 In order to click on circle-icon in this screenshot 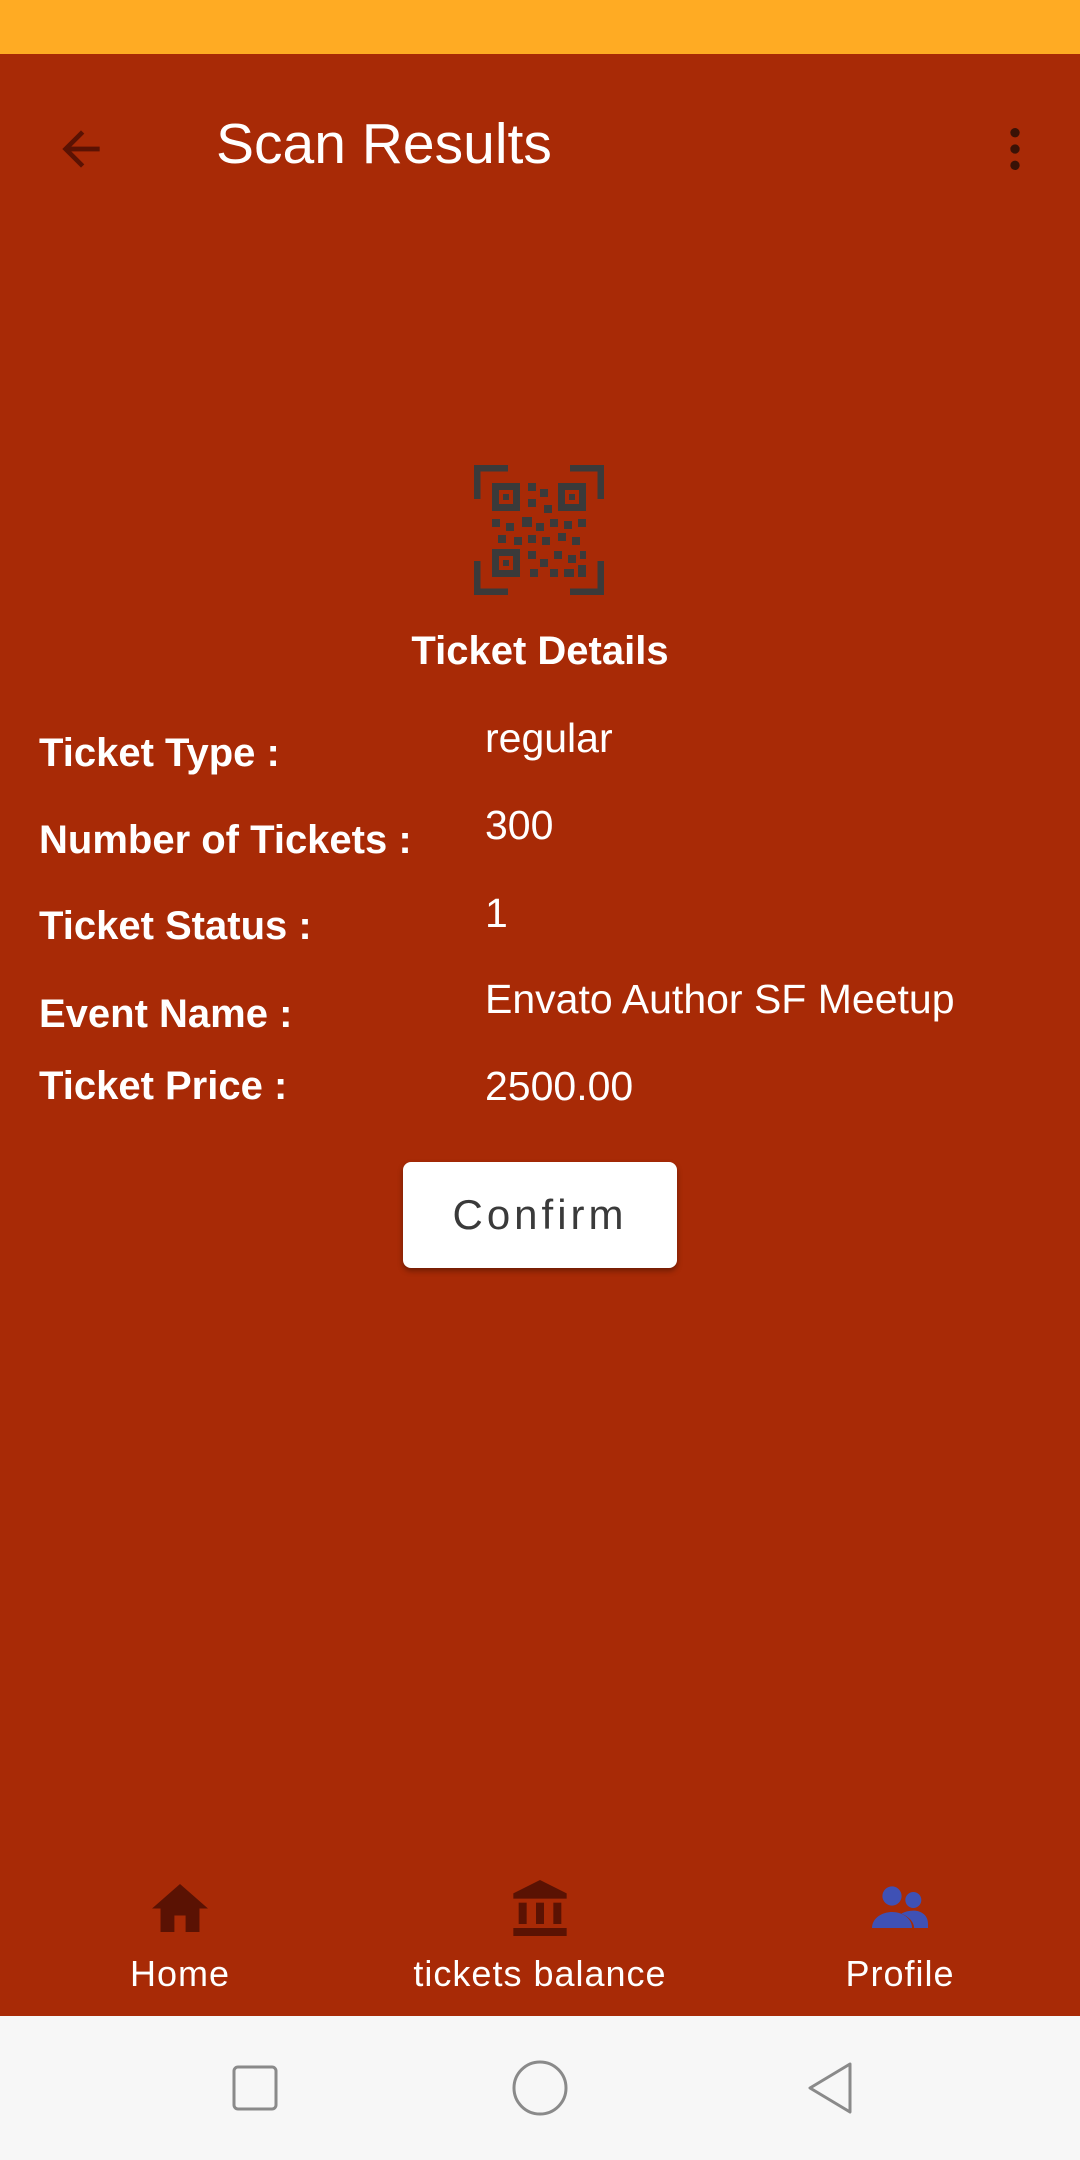, I will do `click(540, 2088)`.